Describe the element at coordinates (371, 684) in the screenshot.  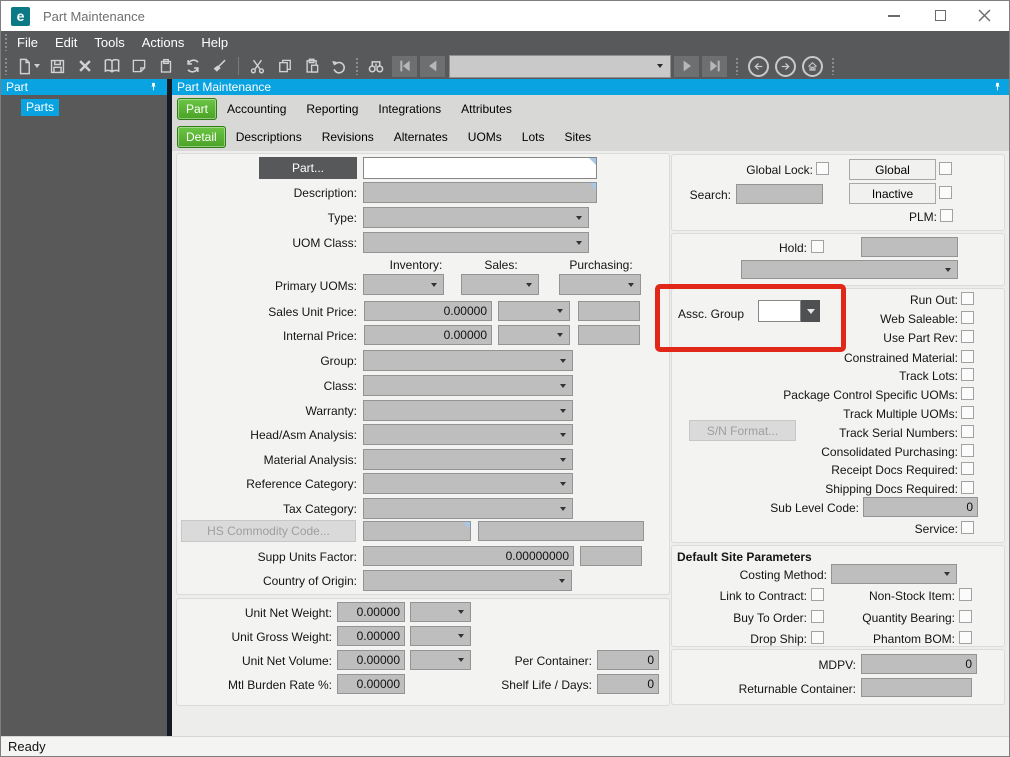
I see `mtl-burden-rate-input: 0.00000` at that location.